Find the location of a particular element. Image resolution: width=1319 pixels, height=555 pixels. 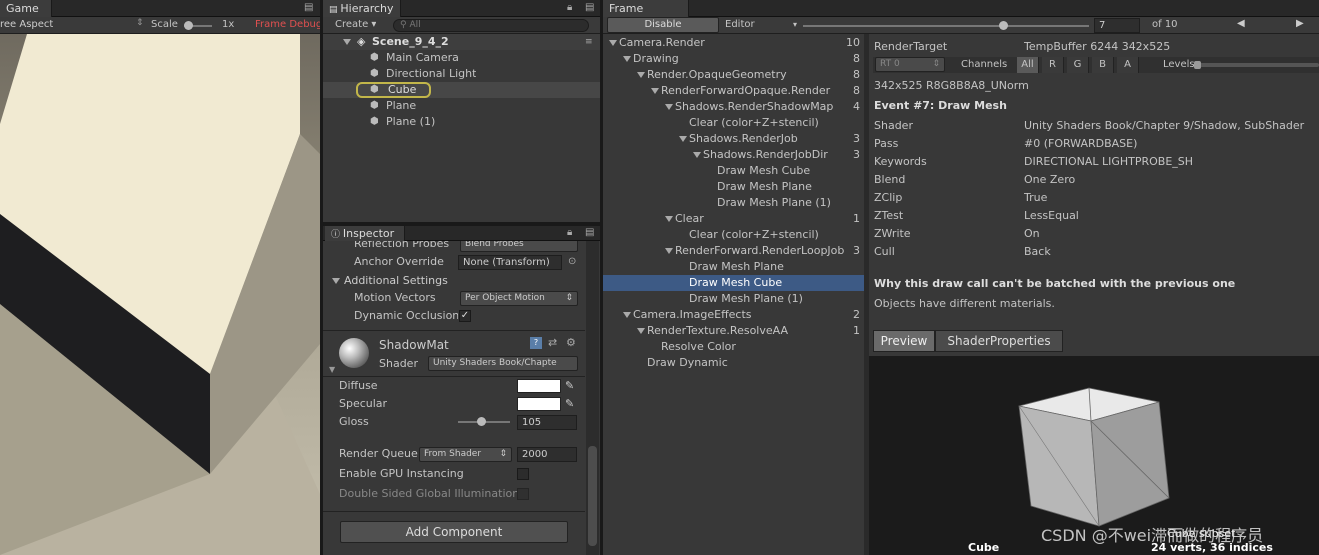

tab-preview: Preview is located at coordinates (904, 341).